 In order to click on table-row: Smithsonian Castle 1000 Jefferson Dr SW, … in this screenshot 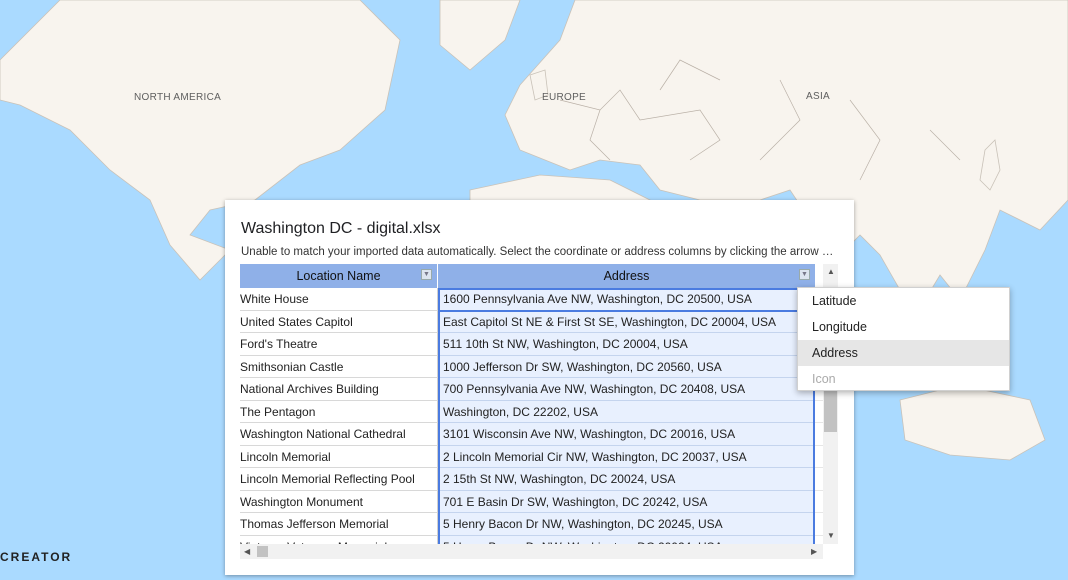, I will do `click(531, 366)`.